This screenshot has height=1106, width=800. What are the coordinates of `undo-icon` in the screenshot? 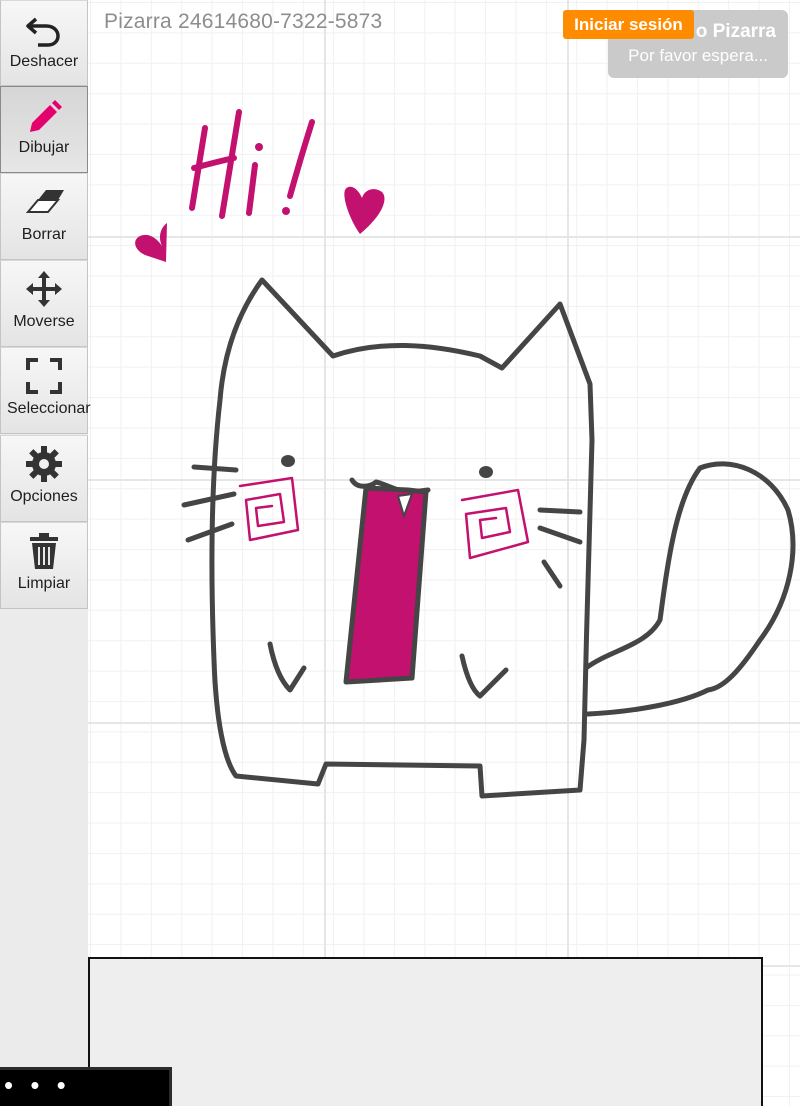 It's located at (44, 29).